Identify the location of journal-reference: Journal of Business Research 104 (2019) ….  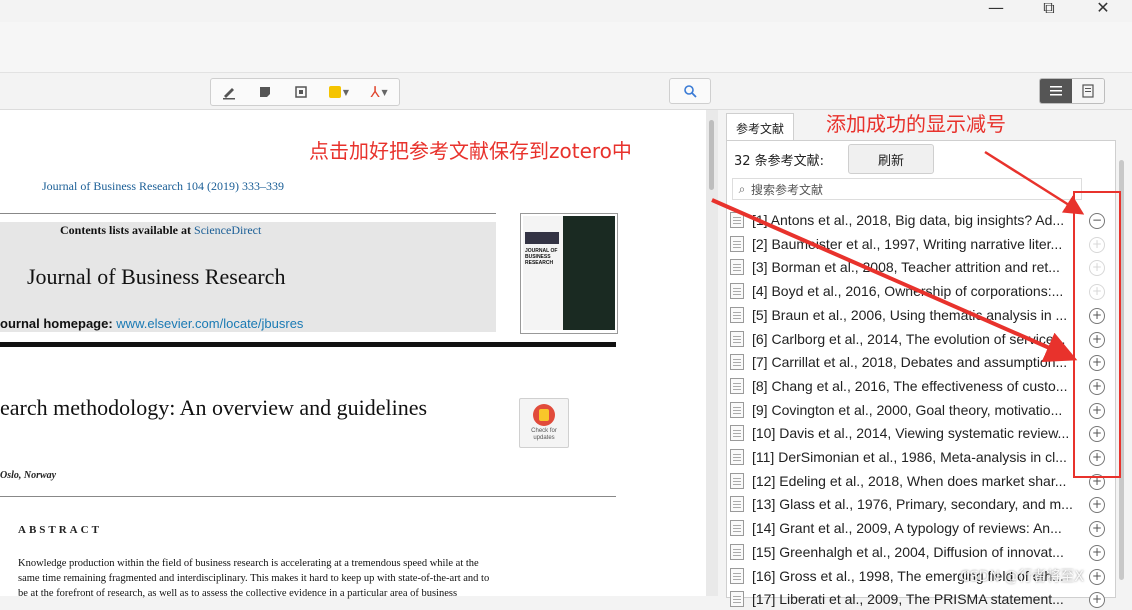
(163, 186).